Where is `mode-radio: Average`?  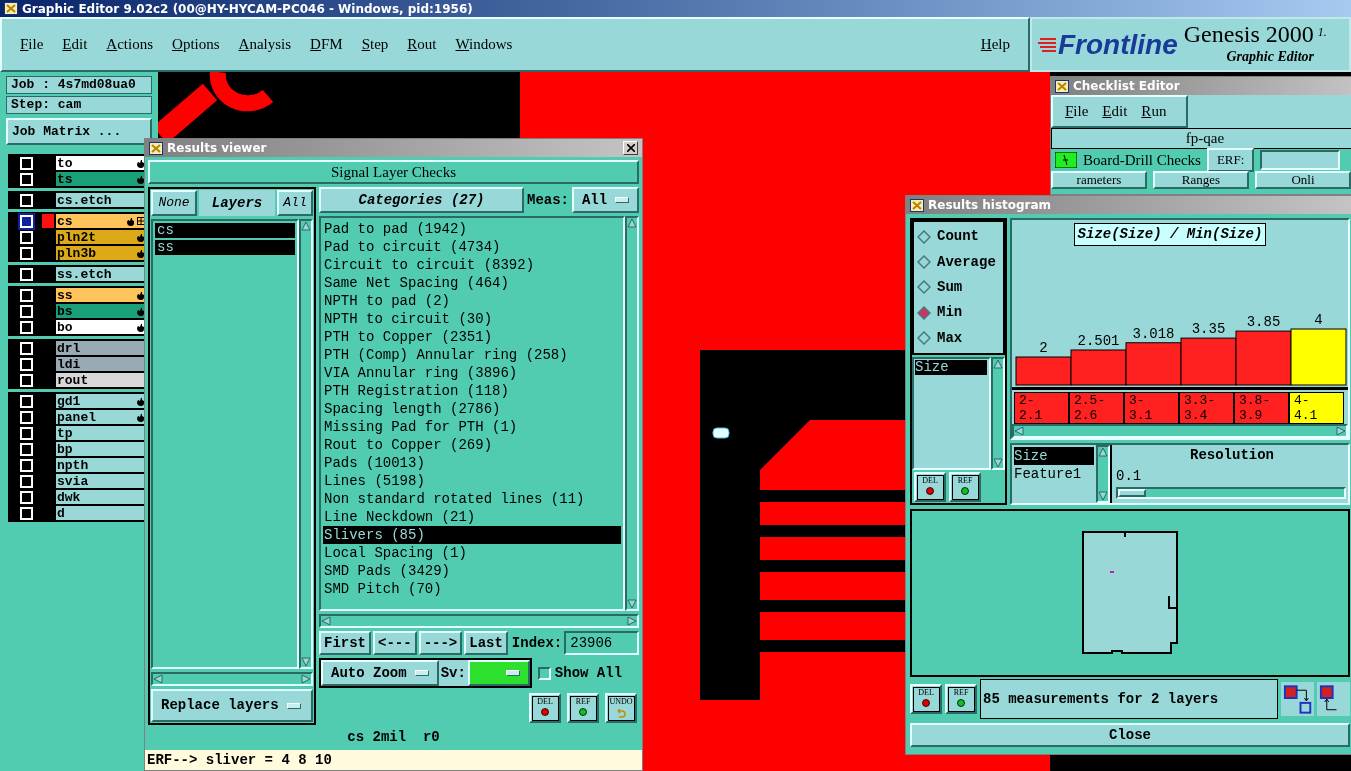
mode-radio: Average is located at coordinates (958, 262).